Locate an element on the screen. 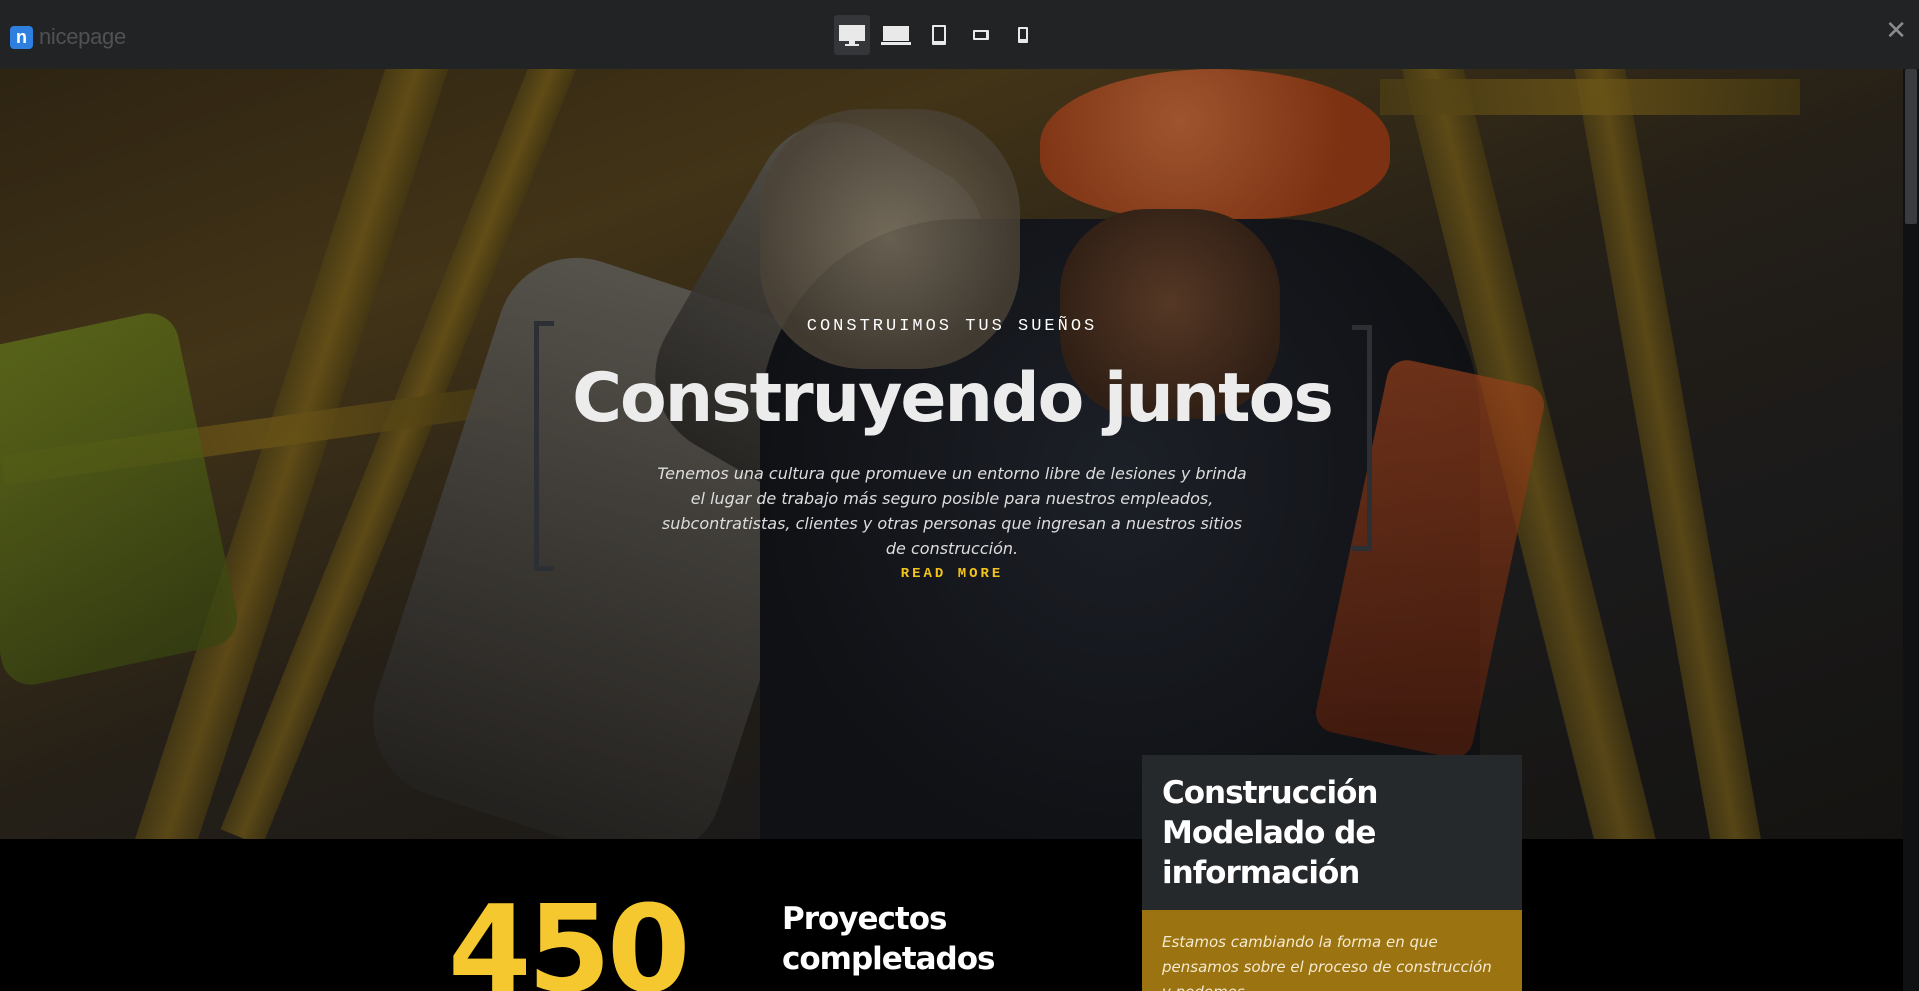 This screenshot has width=1919, height=991. preview-toolbar: n nicepage ✕ is located at coordinates (959, 34).